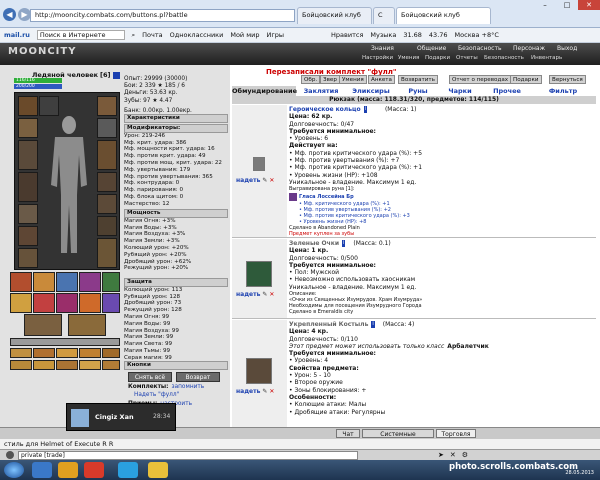  What do you see at coordinates (188, 387) in the screenshot?
I see `sets-save-link: запомнить` at bounding box center [188, 387].